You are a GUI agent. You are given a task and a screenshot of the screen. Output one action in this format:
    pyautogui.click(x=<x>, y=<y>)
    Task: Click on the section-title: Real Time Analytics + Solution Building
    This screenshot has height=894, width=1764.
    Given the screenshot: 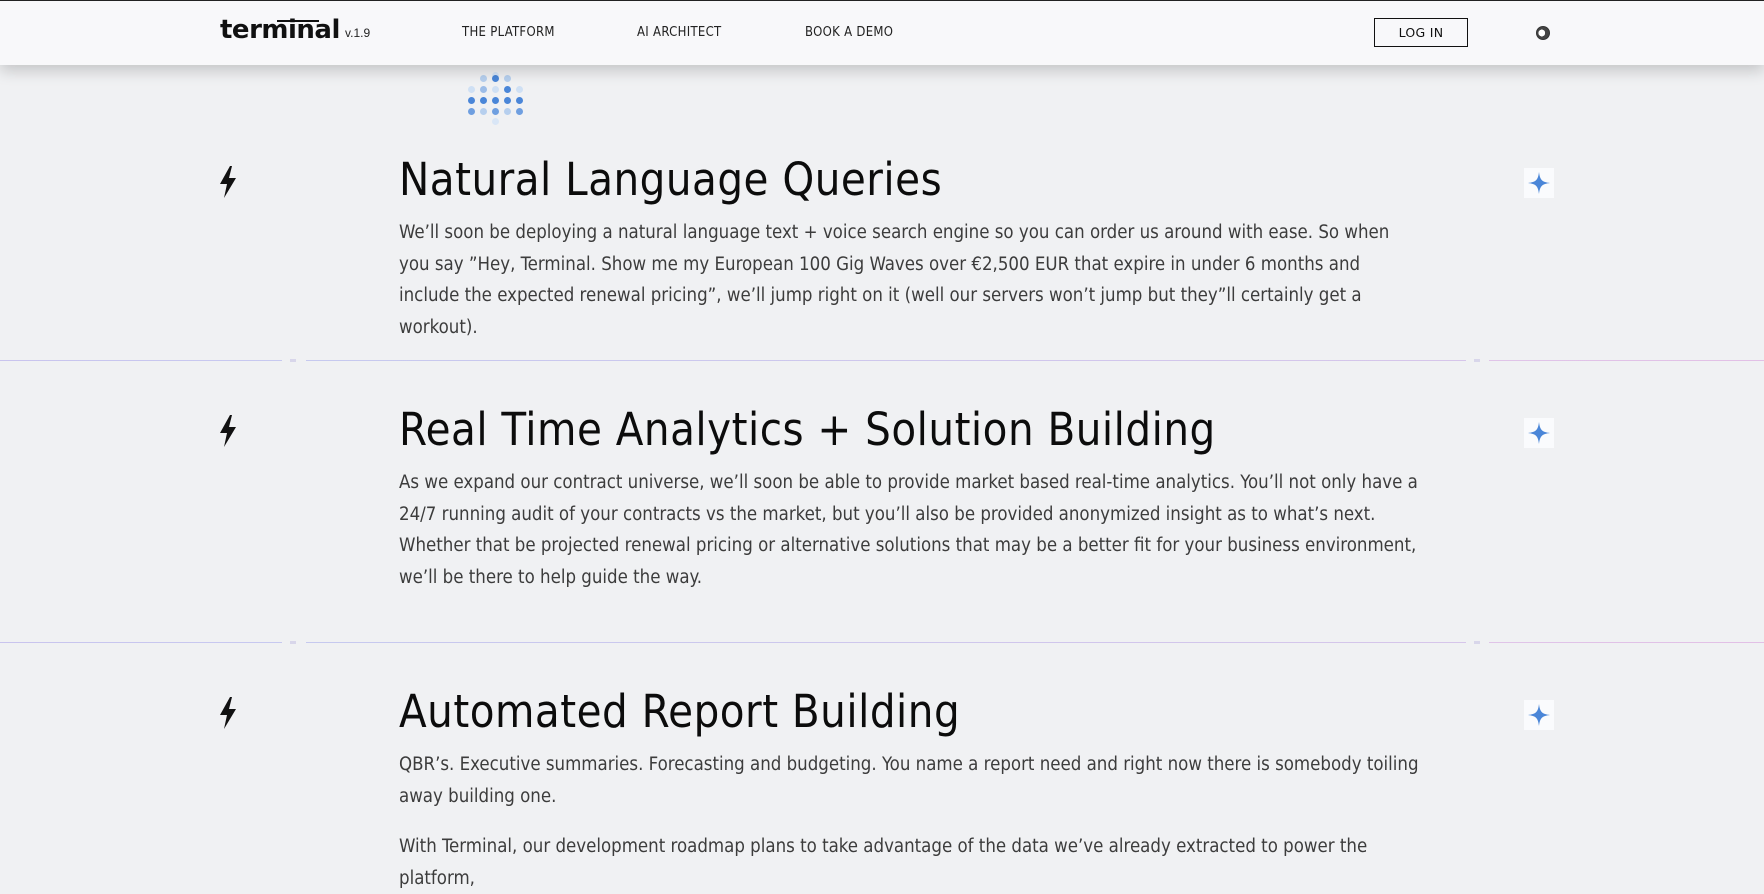 What is the action you would take?
    pyautogui.click(x=807, y=429)
    